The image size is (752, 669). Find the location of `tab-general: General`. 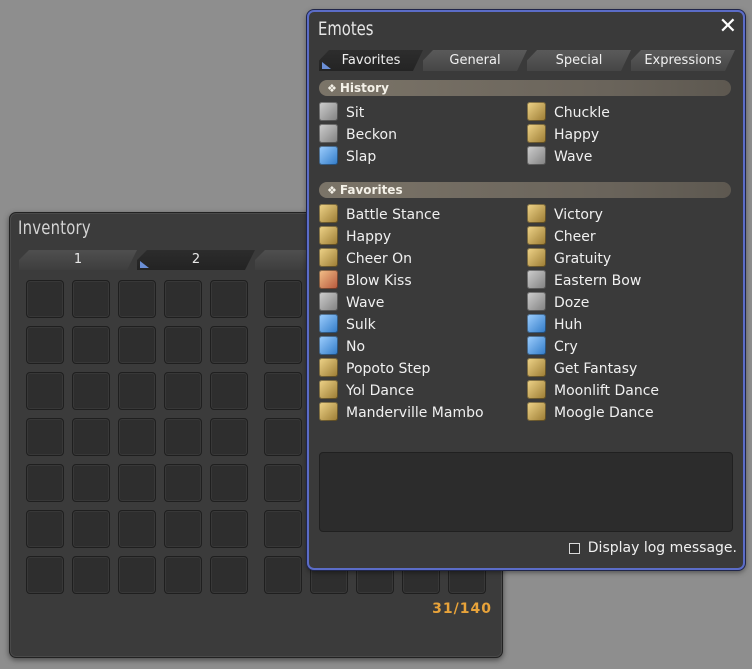

tab-general: General is located at coordinates (475, 60).